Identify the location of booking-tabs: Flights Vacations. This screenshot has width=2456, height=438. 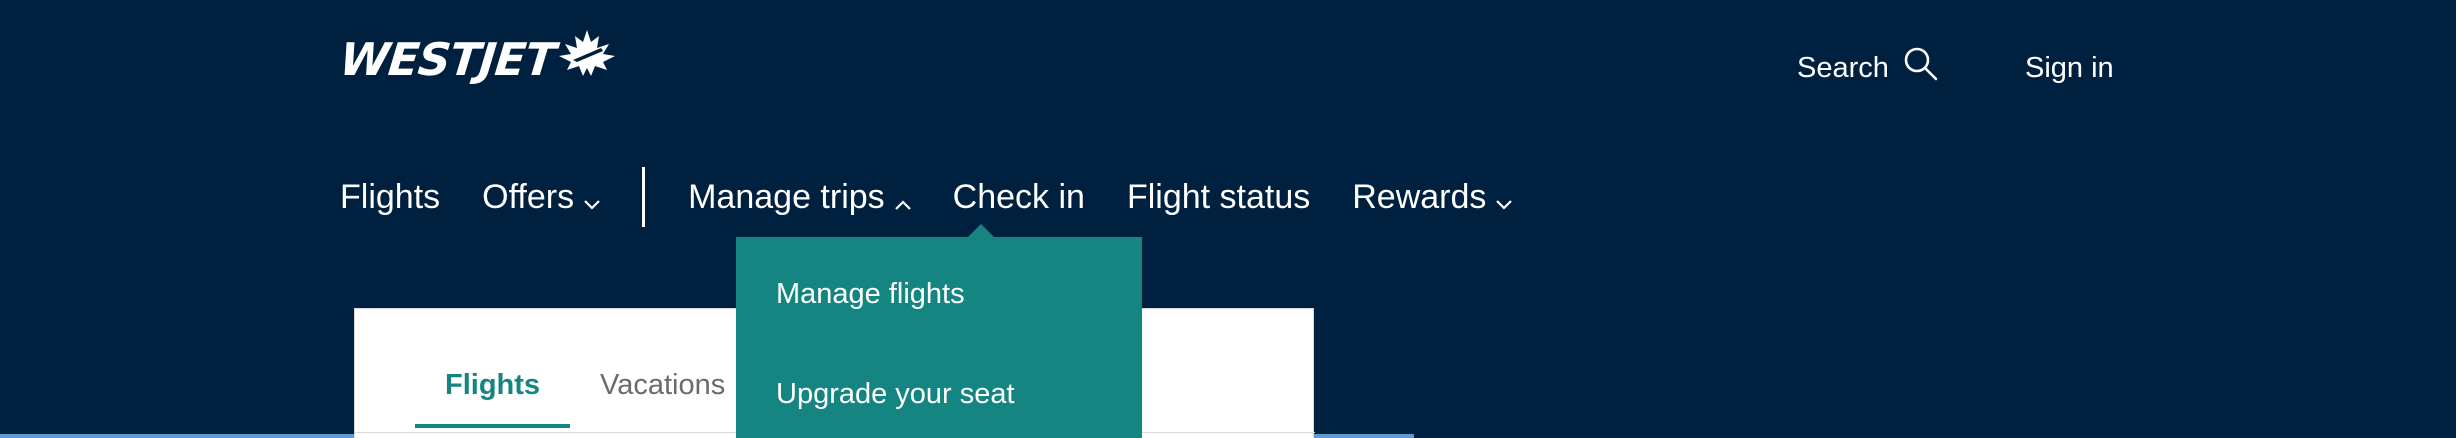
(585, 398).